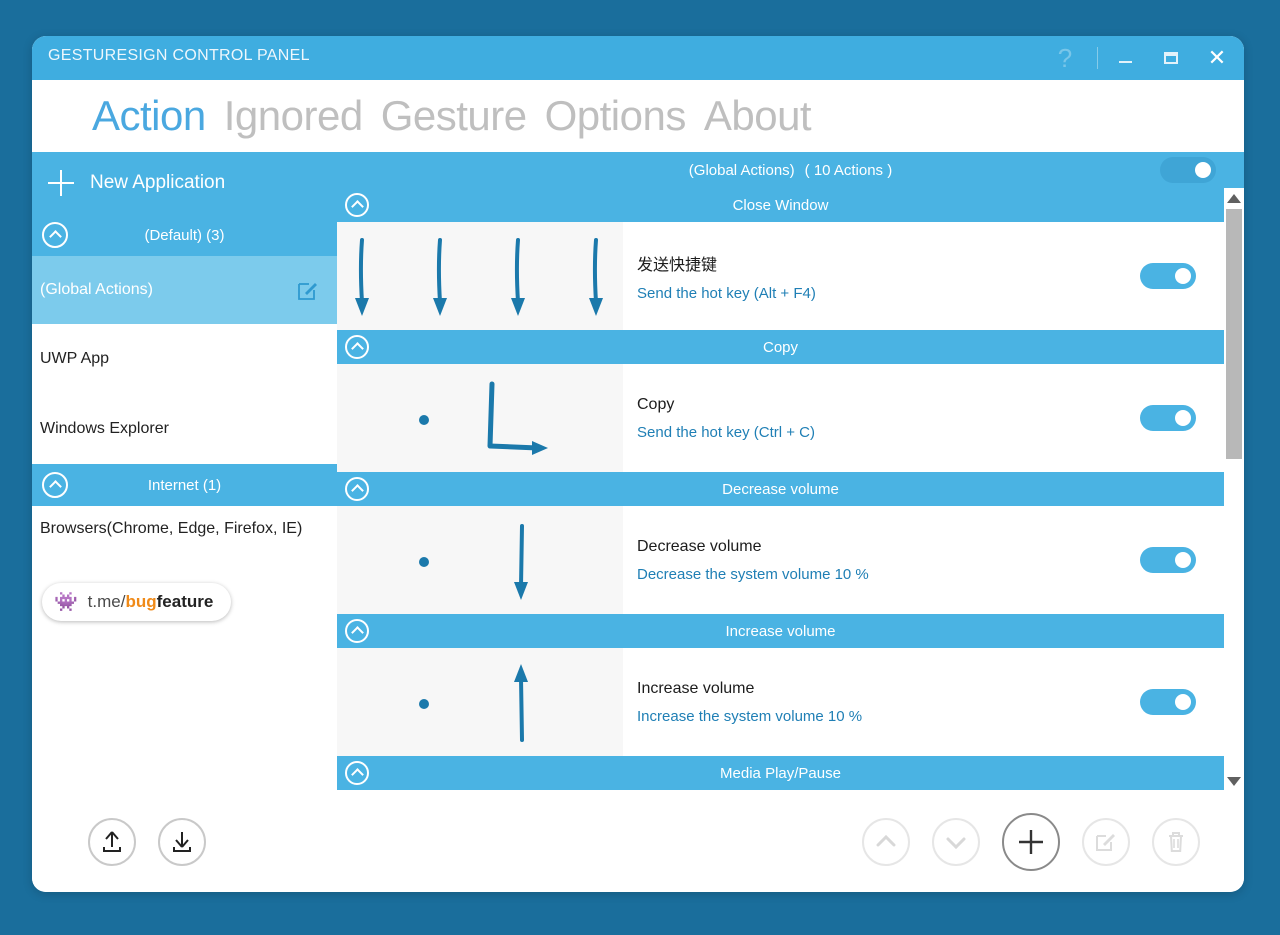 Image resolution: width=1280 pixels, height=935 pixels. Describe the element at coordinates (753, 574) in the screenshot. I see `action-description: Decrease the system volume 10 %` at that location.